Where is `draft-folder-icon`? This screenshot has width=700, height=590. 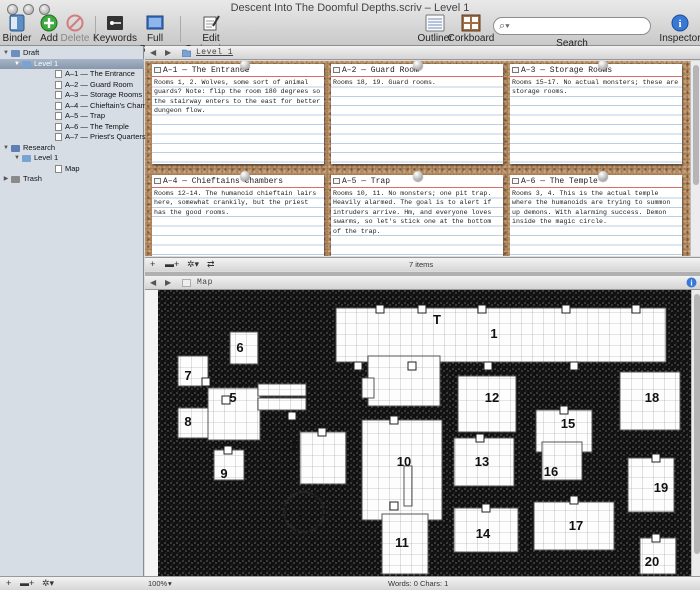 draft-folder-icon is located at coordinates (15, 53).